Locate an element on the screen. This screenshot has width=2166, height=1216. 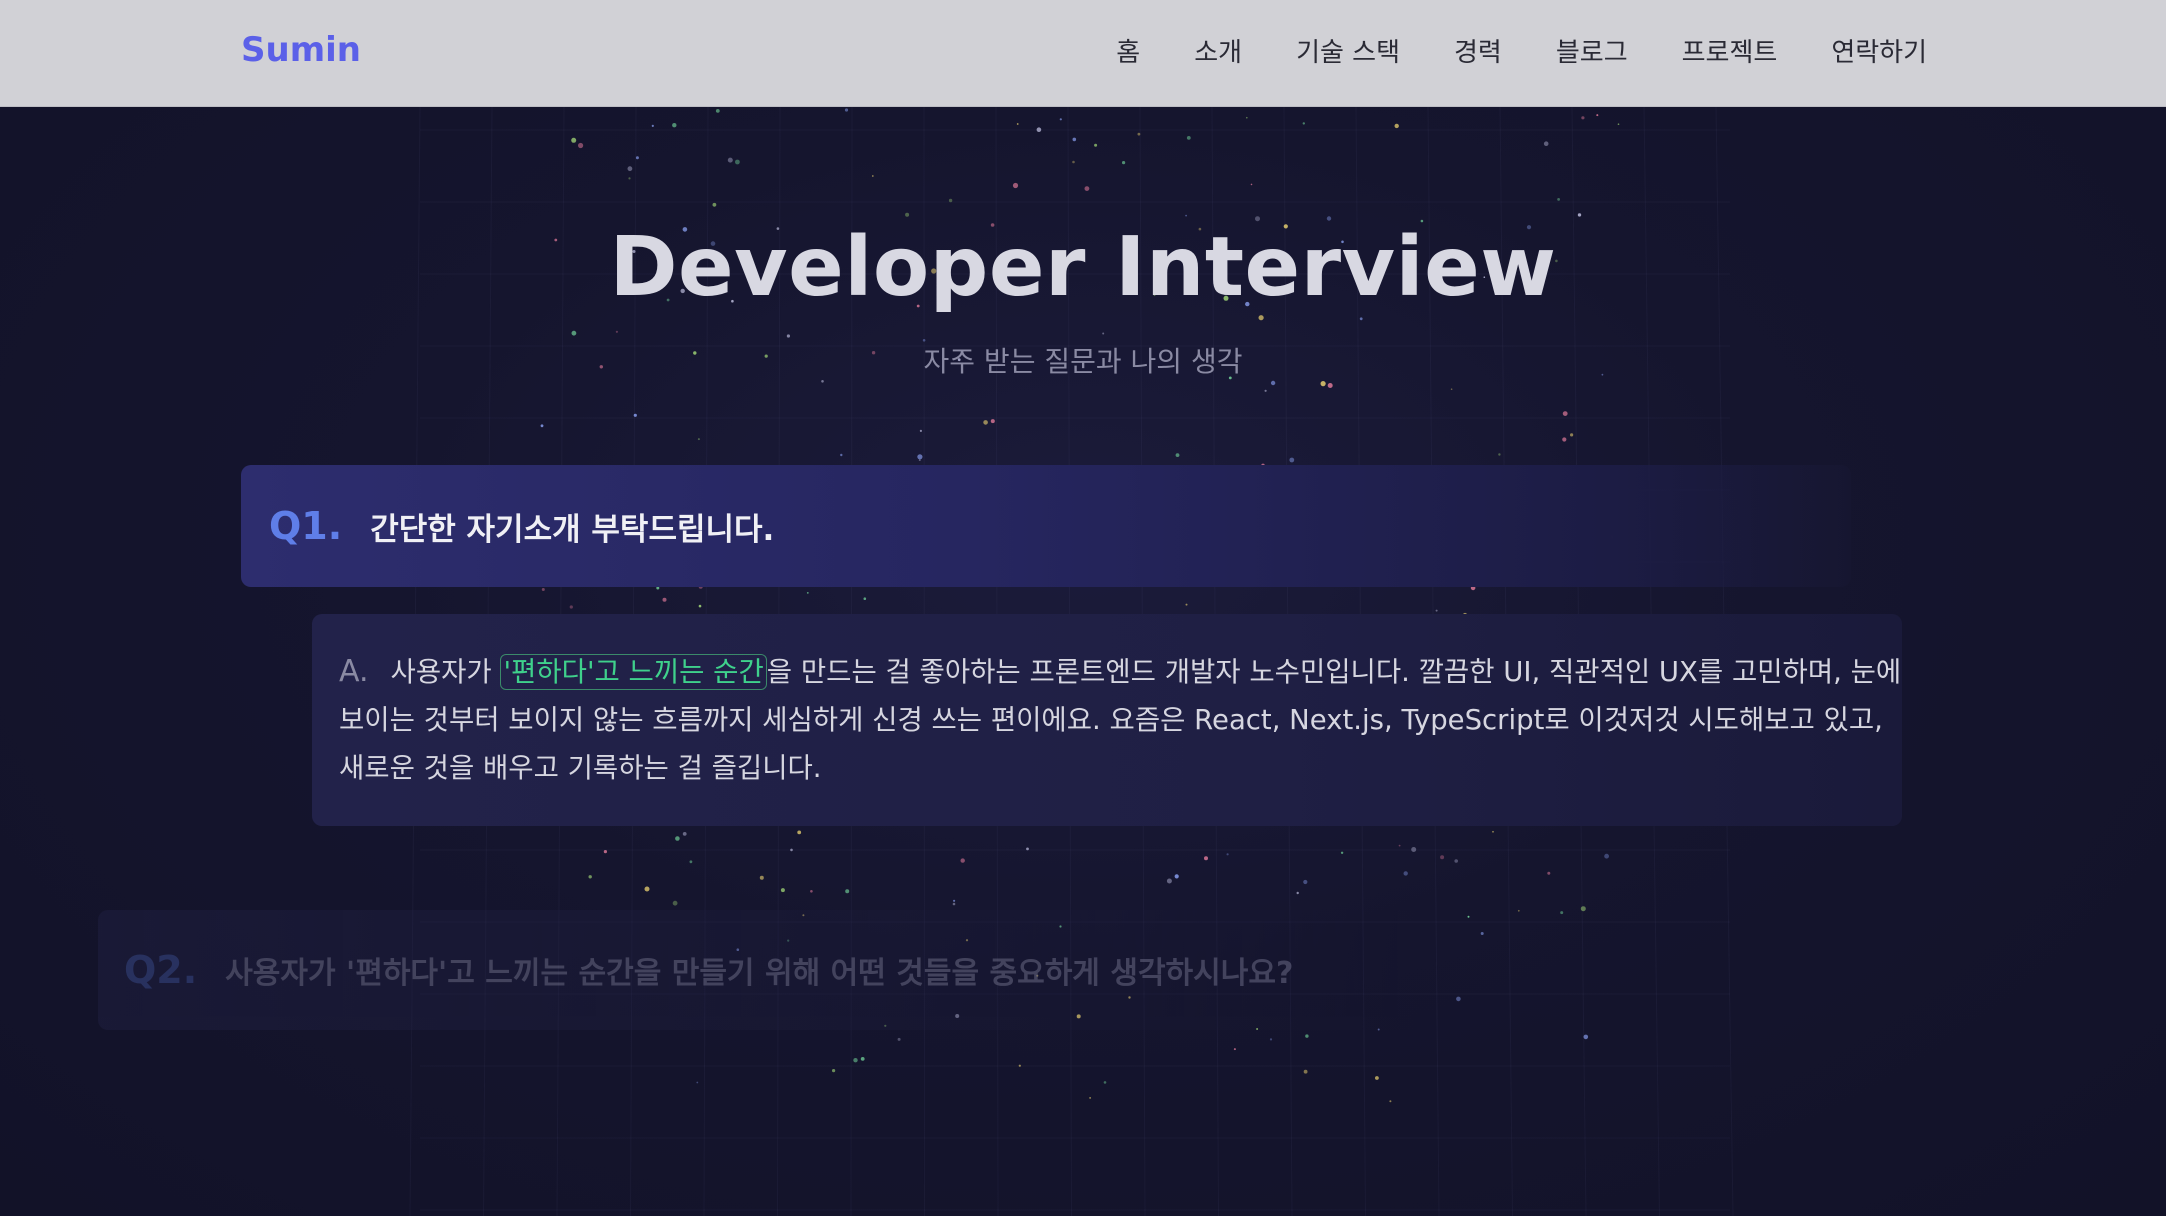
answer-highlight: '편하다'고 느끼는 순간 is located at coordinates (633, 672).